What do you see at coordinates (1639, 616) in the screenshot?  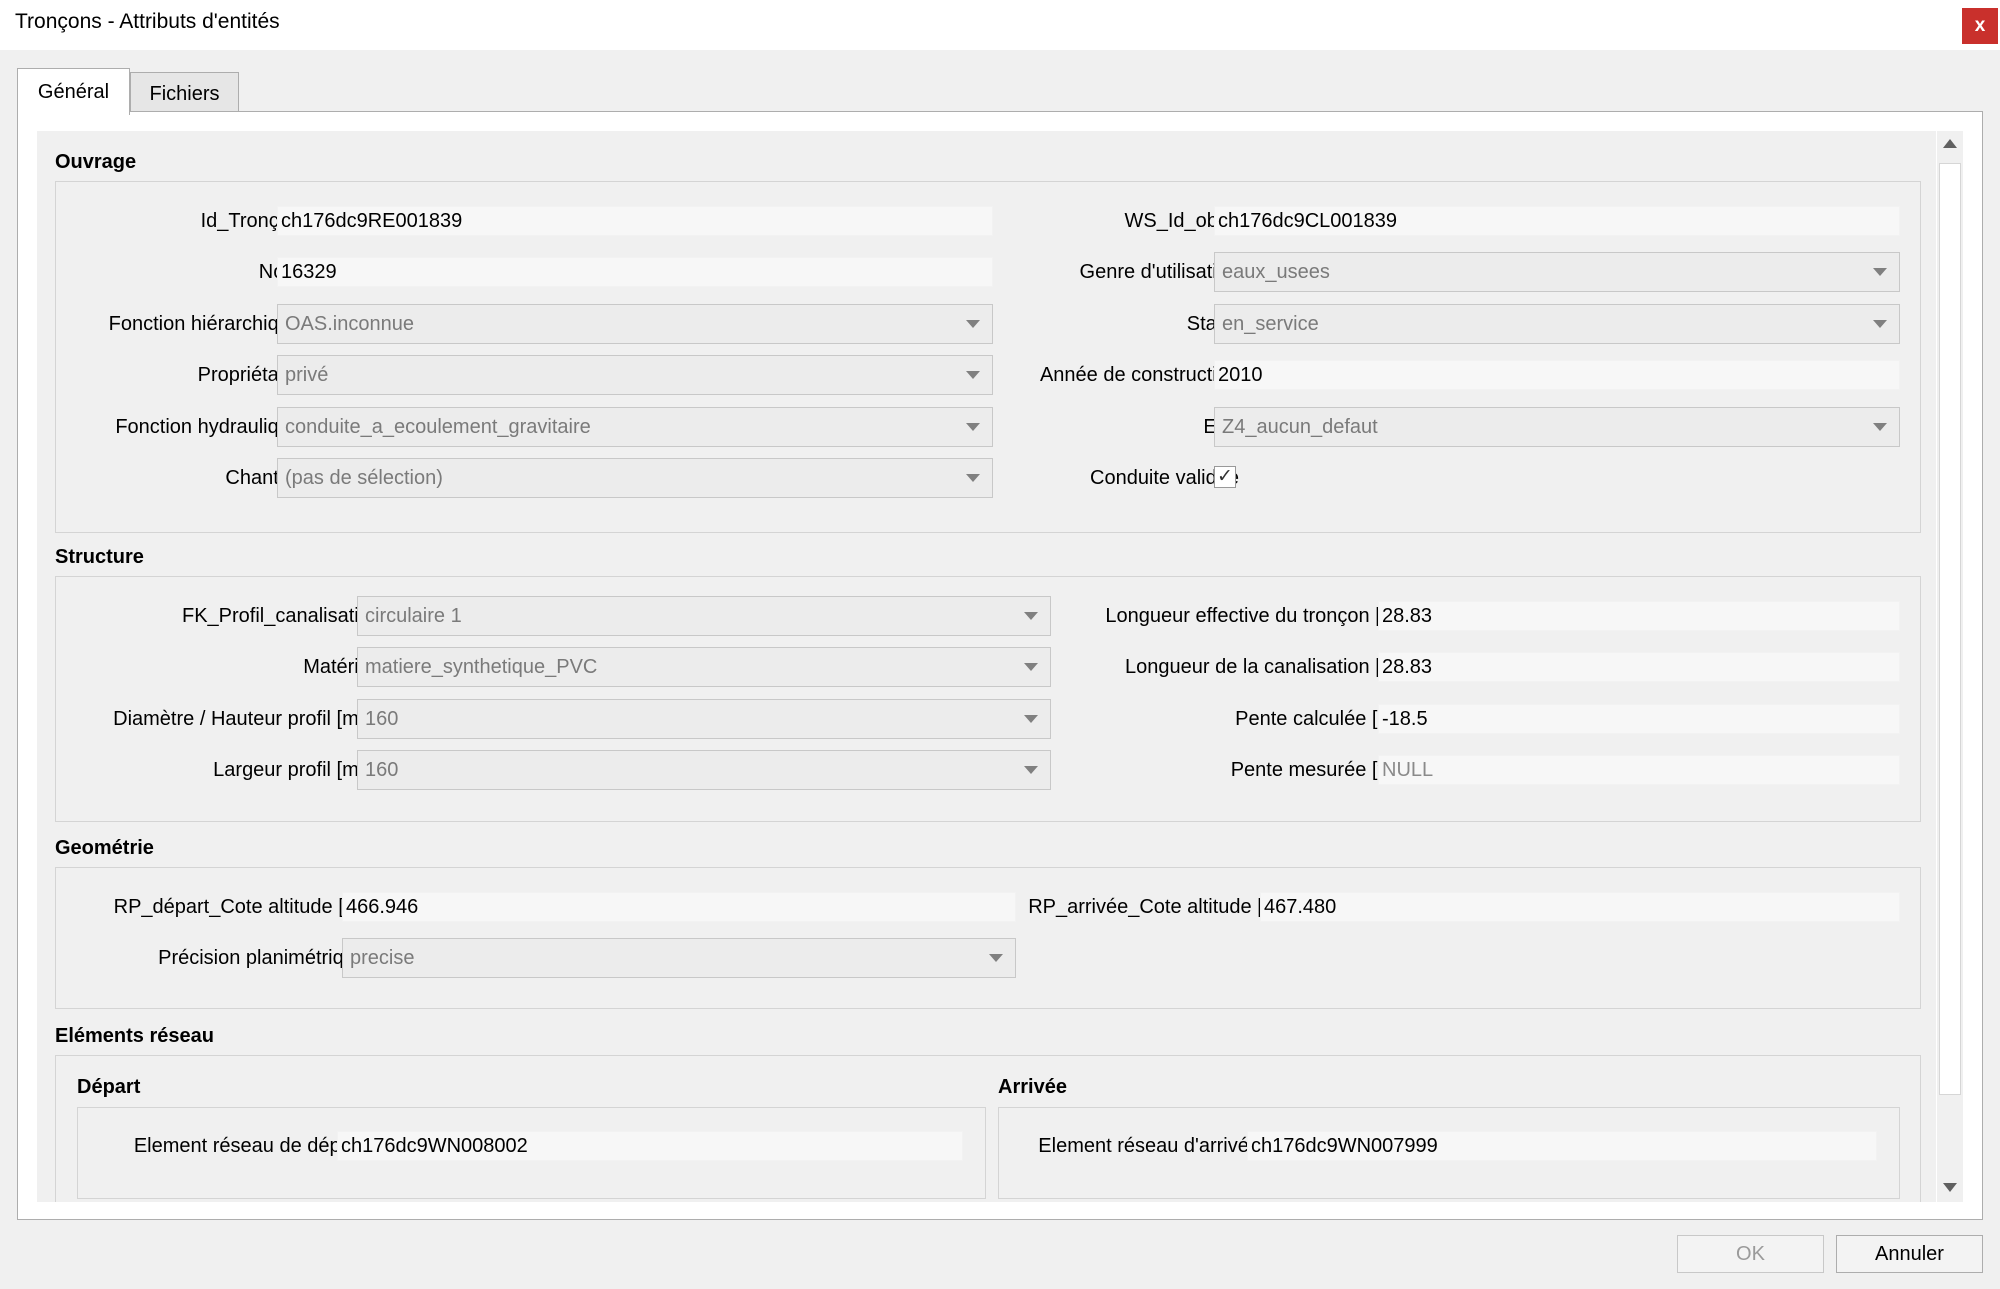 I see `longueur-effective-field: 28.83` at bounding box center [1639, 616].